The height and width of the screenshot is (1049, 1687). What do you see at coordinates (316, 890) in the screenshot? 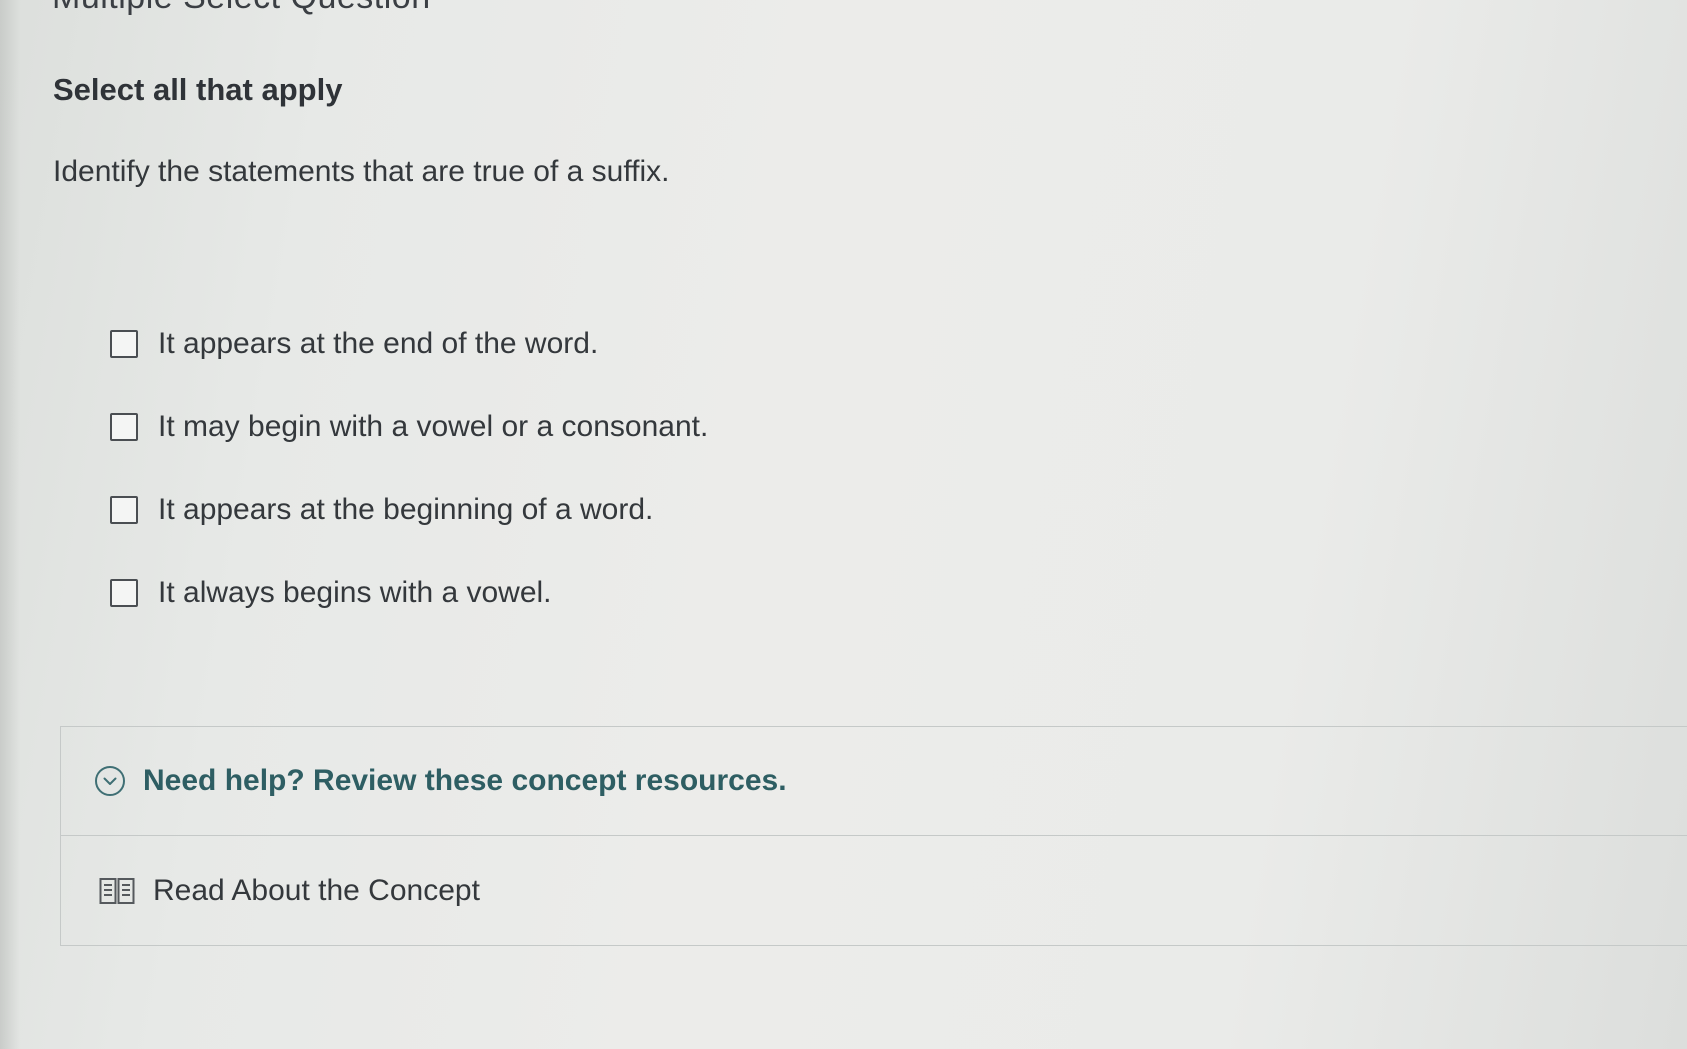
I see `read-about-concept-label: Read About the Concept` at bounding box center [316, 890].